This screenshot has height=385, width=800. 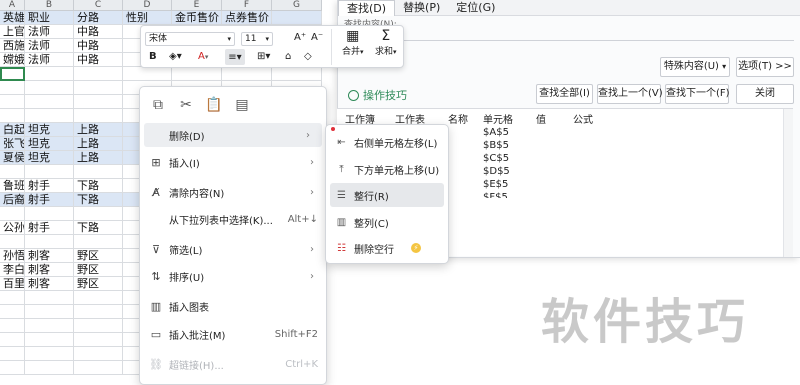 I want to click on grid-cell: 职业, so click(x=49, y=18).